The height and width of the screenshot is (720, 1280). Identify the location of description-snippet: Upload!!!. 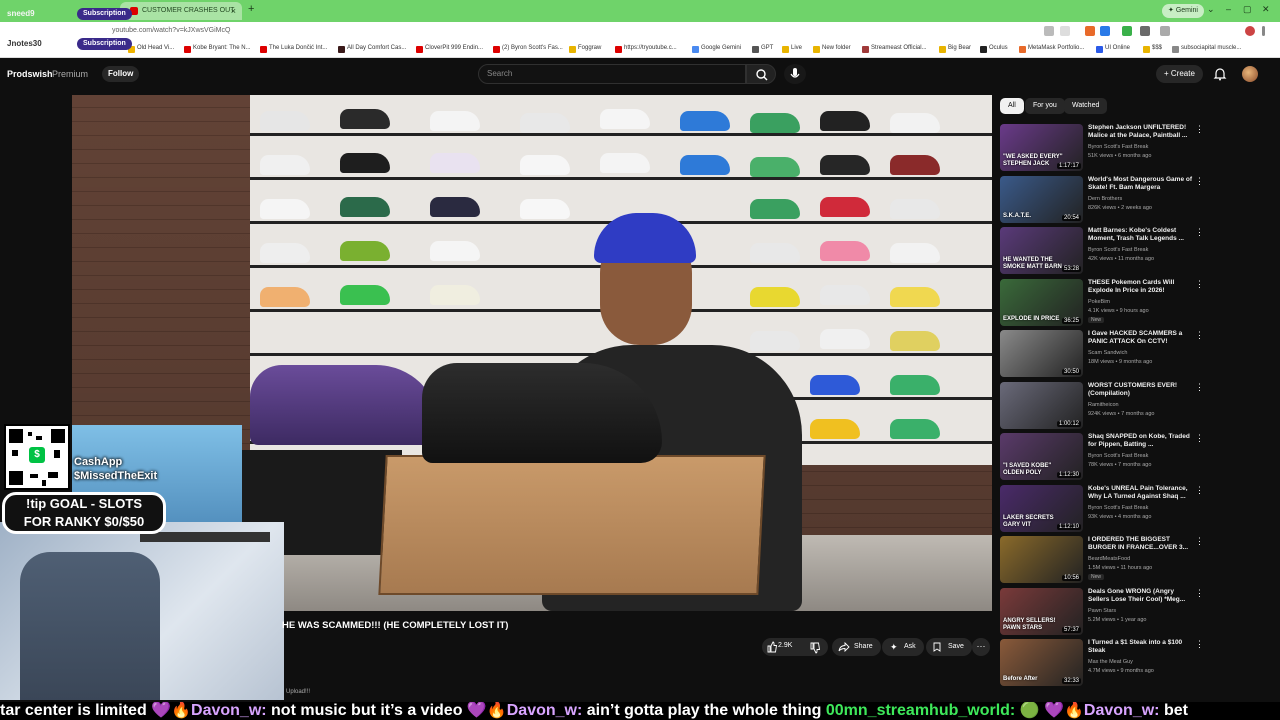
(298, 692).